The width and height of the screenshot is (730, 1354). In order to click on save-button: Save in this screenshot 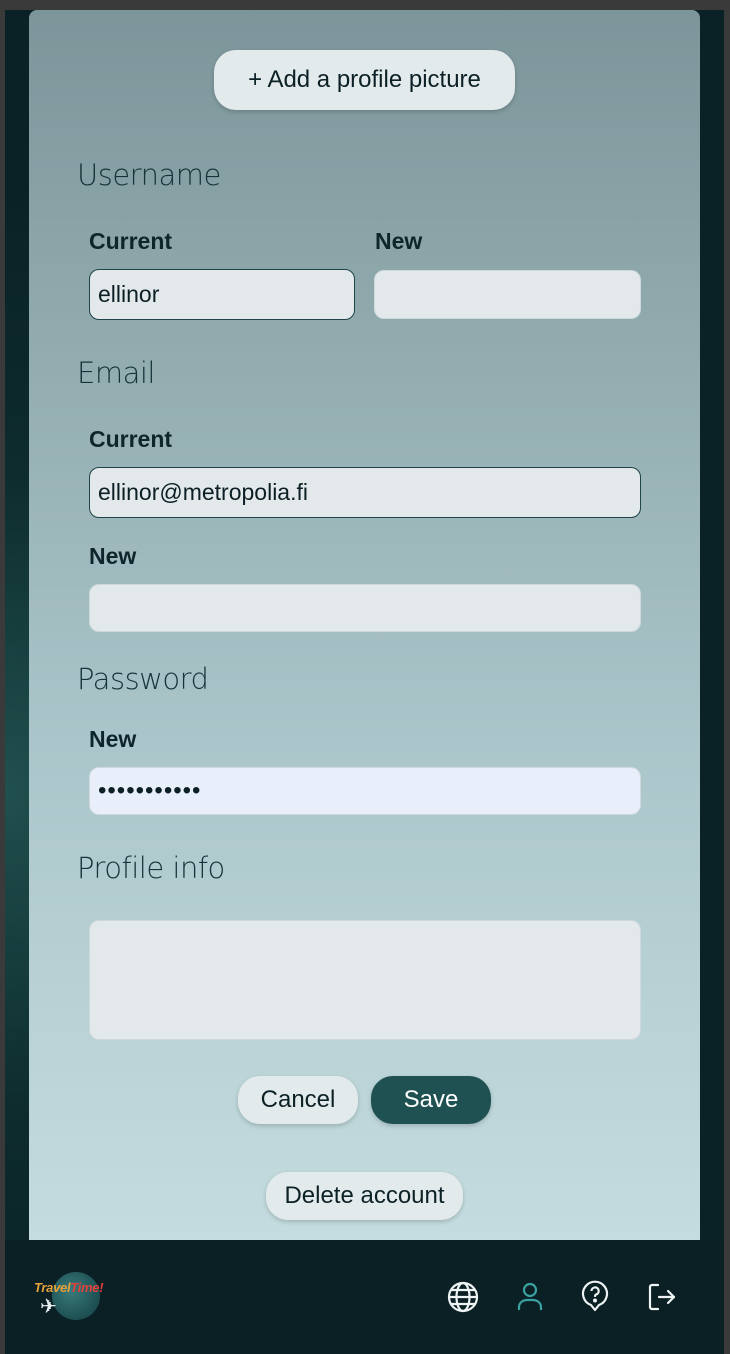, I will do `click(431, 1100)`.